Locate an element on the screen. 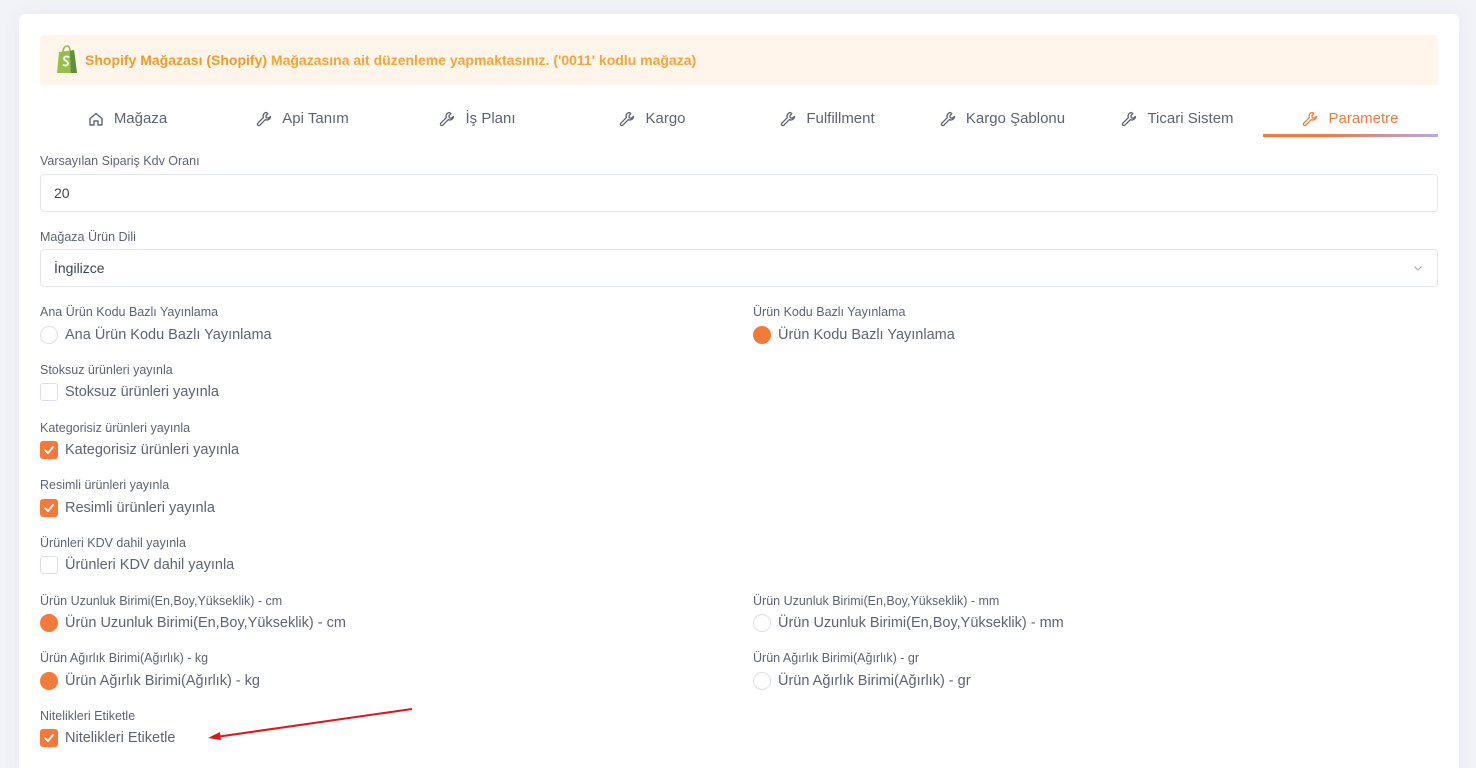 The height and width of the screenshot is (768, 1476). length-mm-radio is located at coordinates (762, 623).